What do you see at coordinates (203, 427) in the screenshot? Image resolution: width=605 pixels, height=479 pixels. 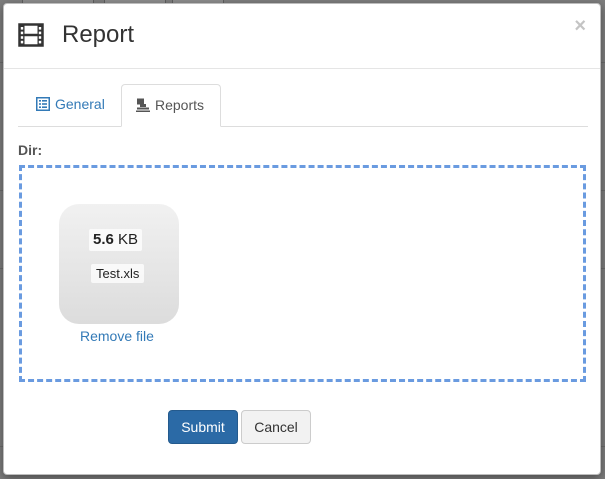 I see `submit-button: Submit` at bounding box center [203, 427].